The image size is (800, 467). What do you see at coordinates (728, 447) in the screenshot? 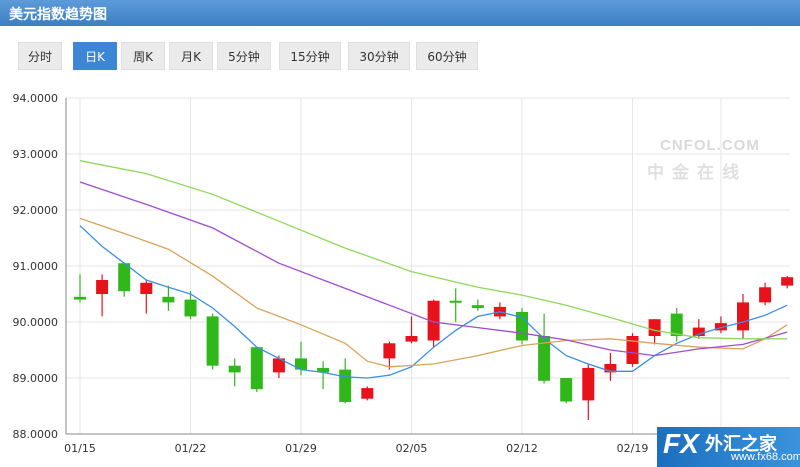
I see `fx68-logo: FX 外汇之家 www.fx68.com` at bounding box center [728, 447].